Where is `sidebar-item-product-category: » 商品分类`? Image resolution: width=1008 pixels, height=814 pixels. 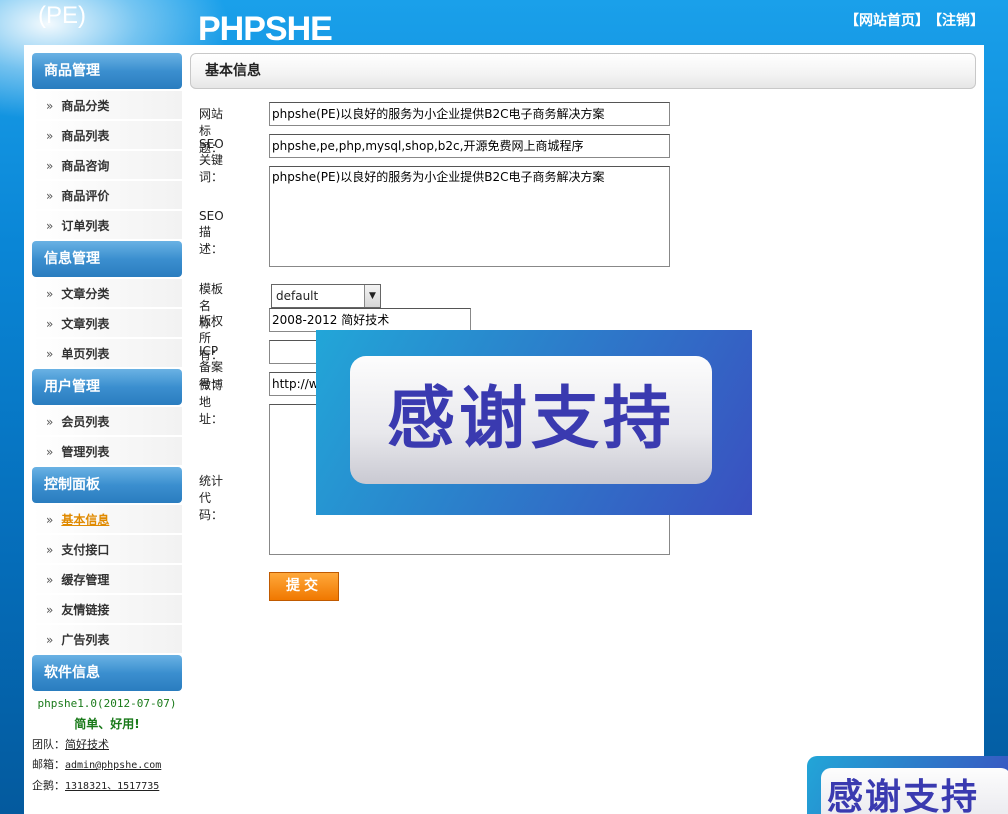
sidebar-item-product-category: » 商品分类 is located at coordinates (107, 106).